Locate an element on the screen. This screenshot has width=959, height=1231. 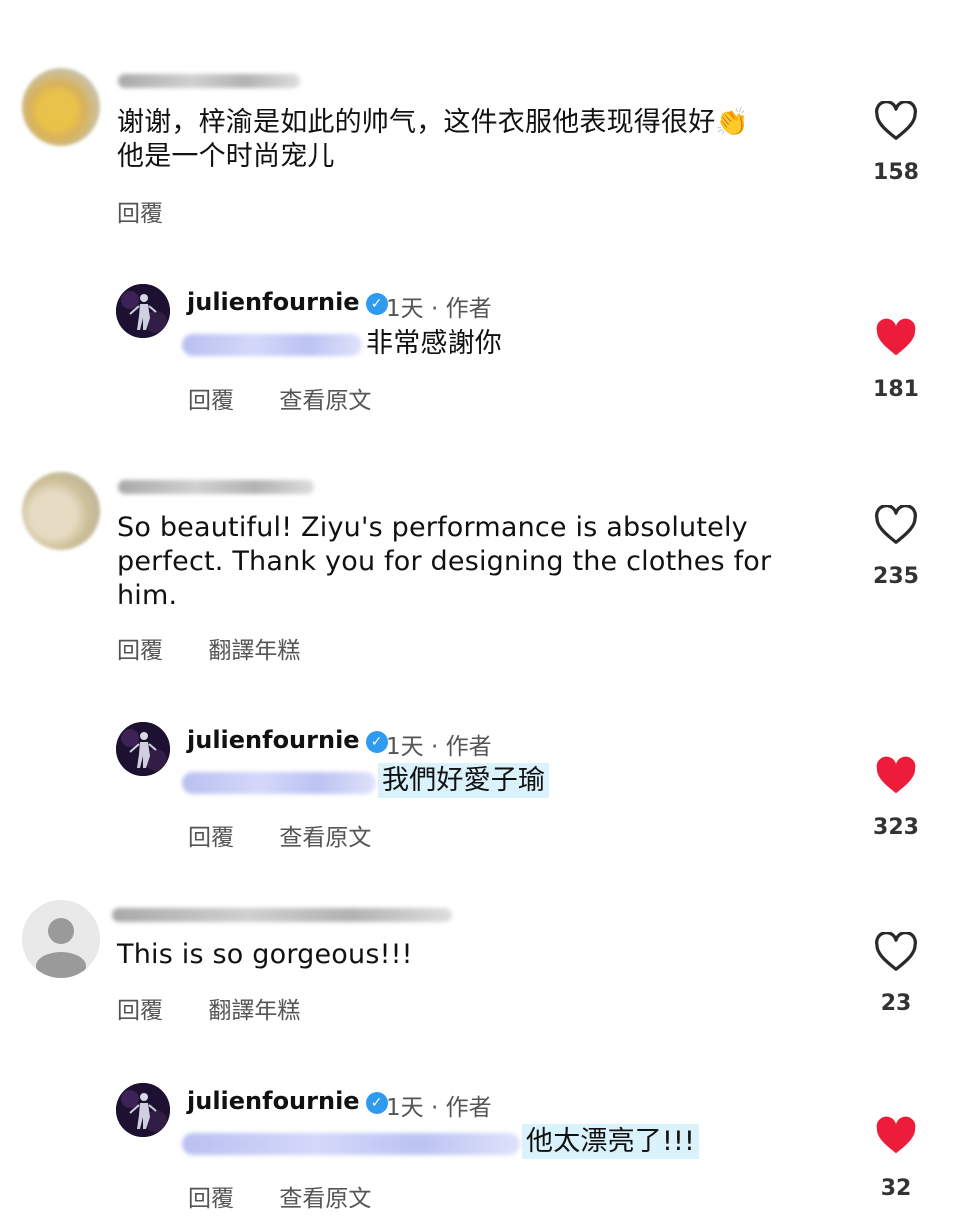
like-count: 235 is located at coordinates (896, 576).